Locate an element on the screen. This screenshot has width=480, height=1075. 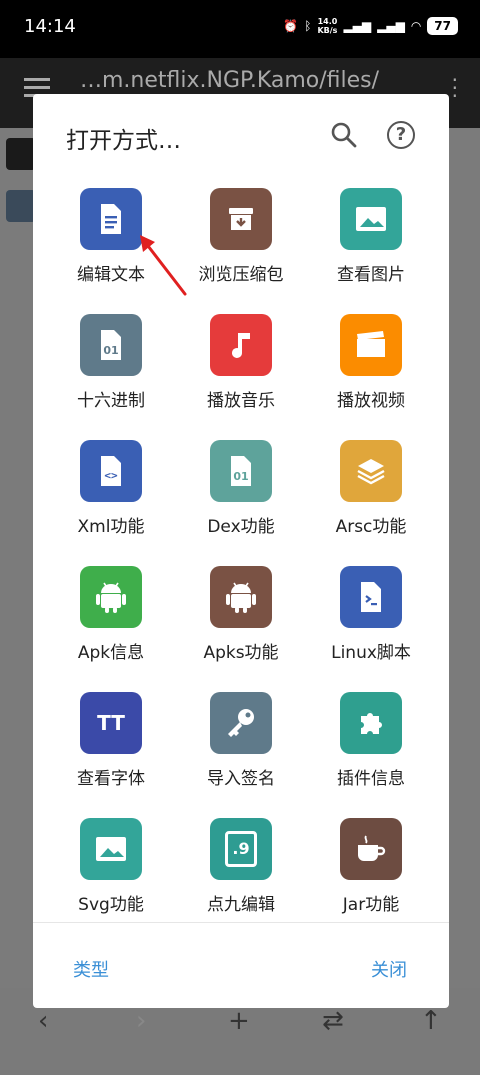
open-with-item-label: 播放视频 is located at coordinates (371, 401).